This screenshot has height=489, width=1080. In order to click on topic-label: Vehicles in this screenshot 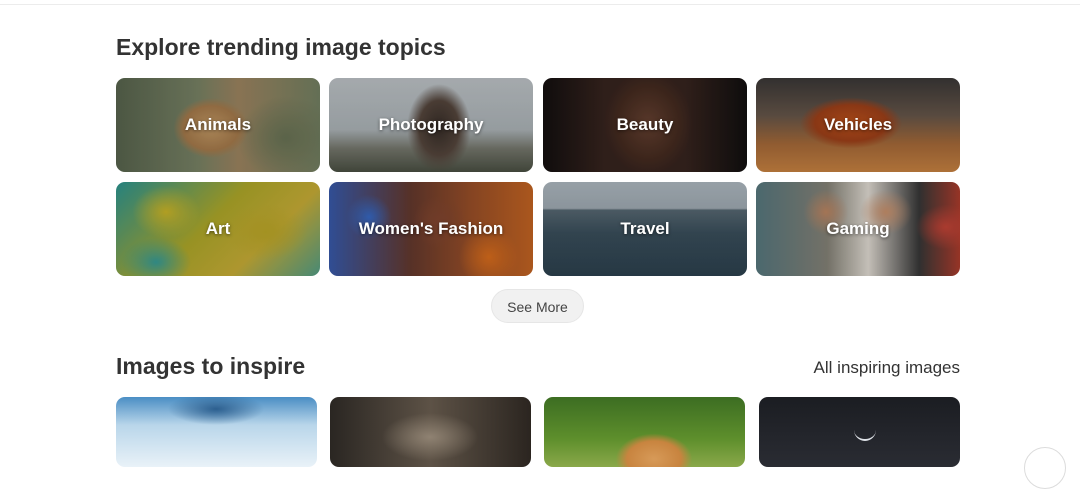, I will do `click(858, 124)`.